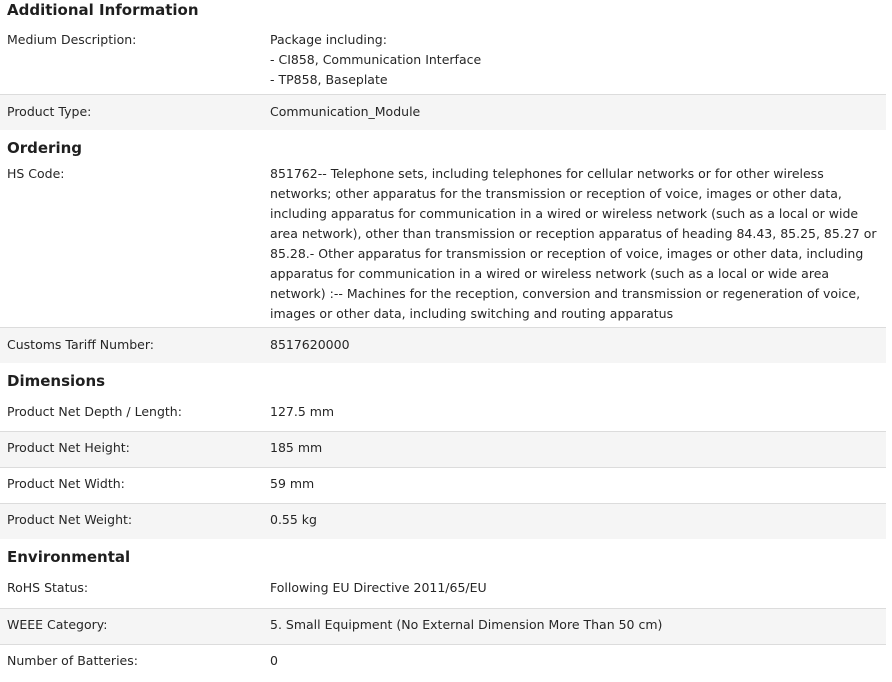  What do you see at coordinates (443, 449) in the screenshot?
I see `row-product-net-height: Product Net Height: 185 mm` at bounding box center [443, 449].